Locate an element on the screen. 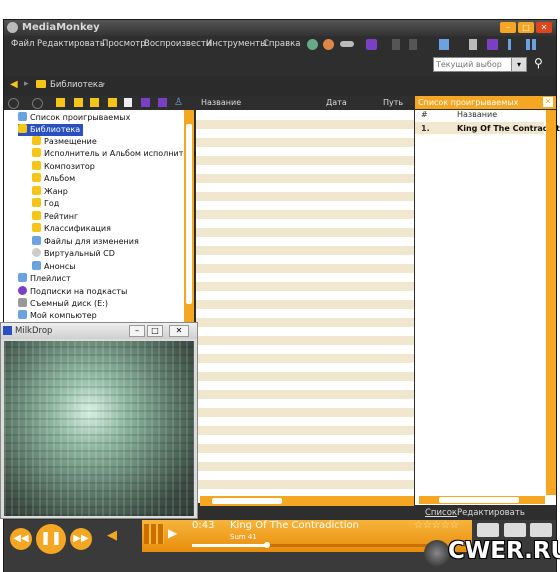  plugin-icon is located at coordinates (145, 102).